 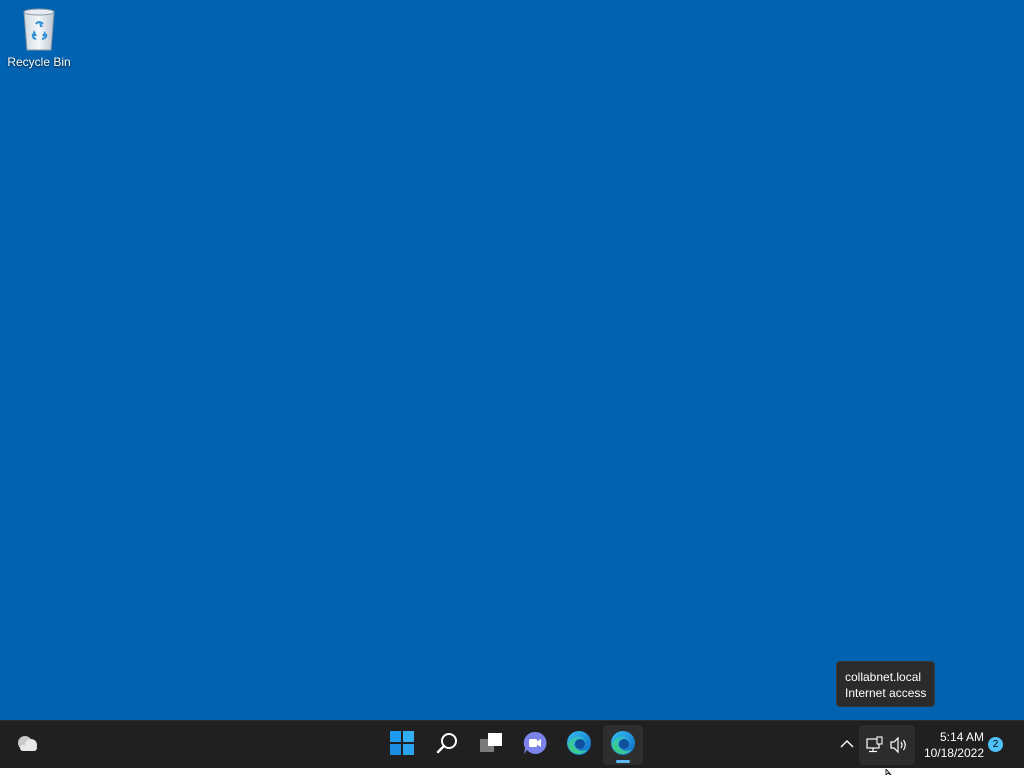 I want to click on widgets-button, so click(x=28, y=745).